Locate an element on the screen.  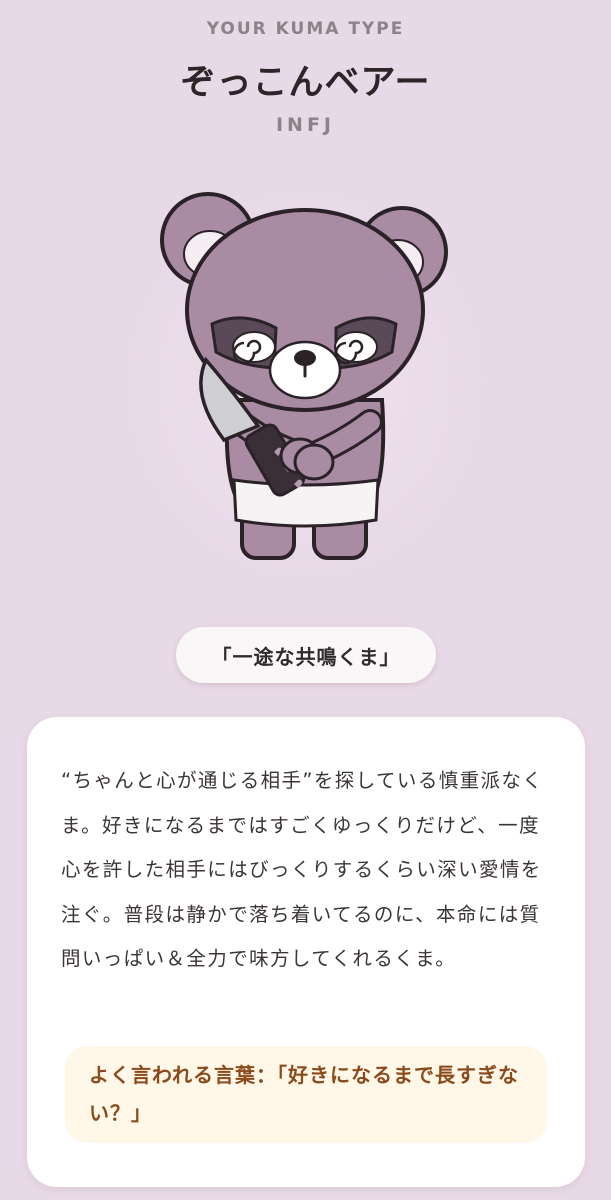
tagline-pill: 「一途な共鳴くま」 is located at coordinates (306, 655).